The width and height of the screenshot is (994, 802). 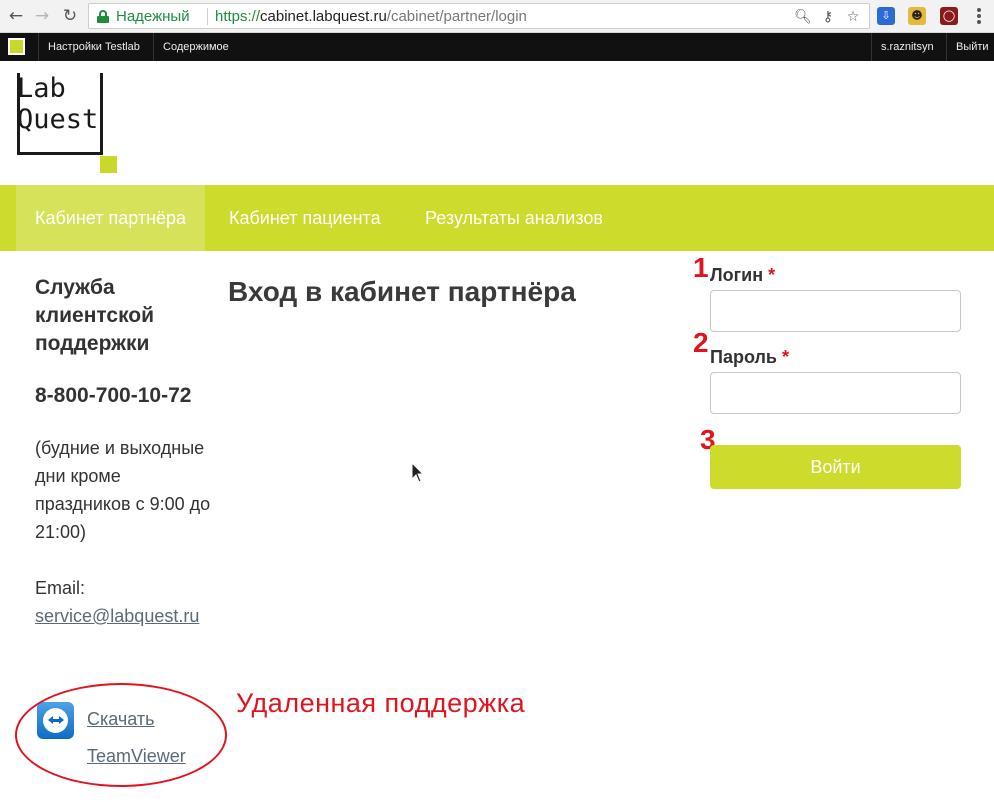 What do you see at coordinates (418, 472) in the screenshot?
I see `mouse-cursor-icon` at bounding box center [418, 472].